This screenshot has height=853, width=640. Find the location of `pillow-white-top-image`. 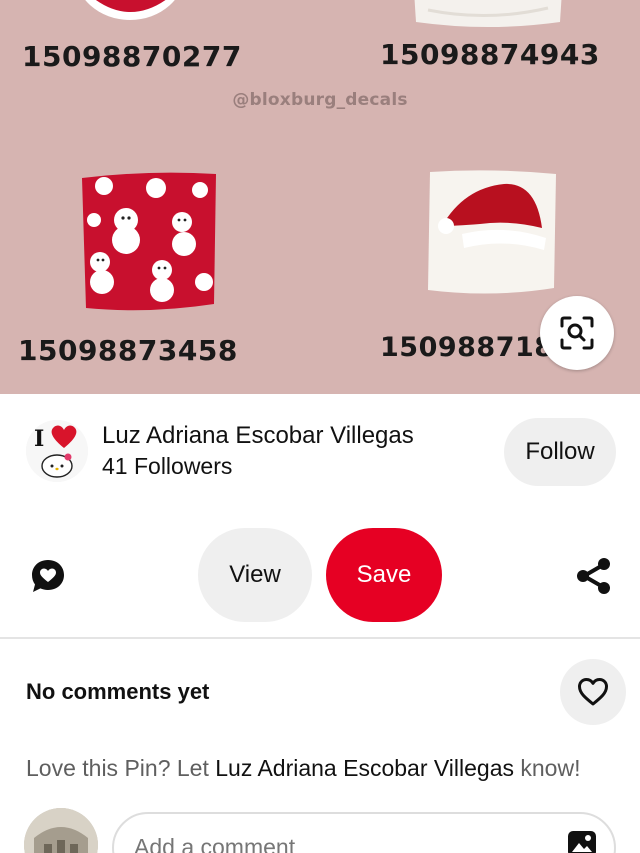

pillow-white-top-image is located at coordinates (488, 13).